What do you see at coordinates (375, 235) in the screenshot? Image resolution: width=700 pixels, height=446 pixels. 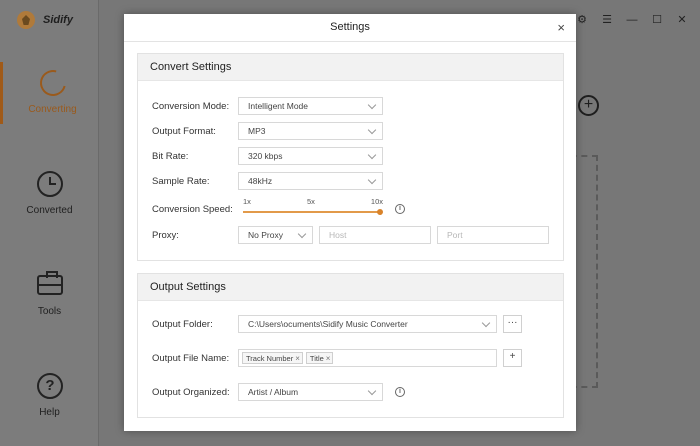 I see `proxy-host-input` at bounding box center [375, 235].